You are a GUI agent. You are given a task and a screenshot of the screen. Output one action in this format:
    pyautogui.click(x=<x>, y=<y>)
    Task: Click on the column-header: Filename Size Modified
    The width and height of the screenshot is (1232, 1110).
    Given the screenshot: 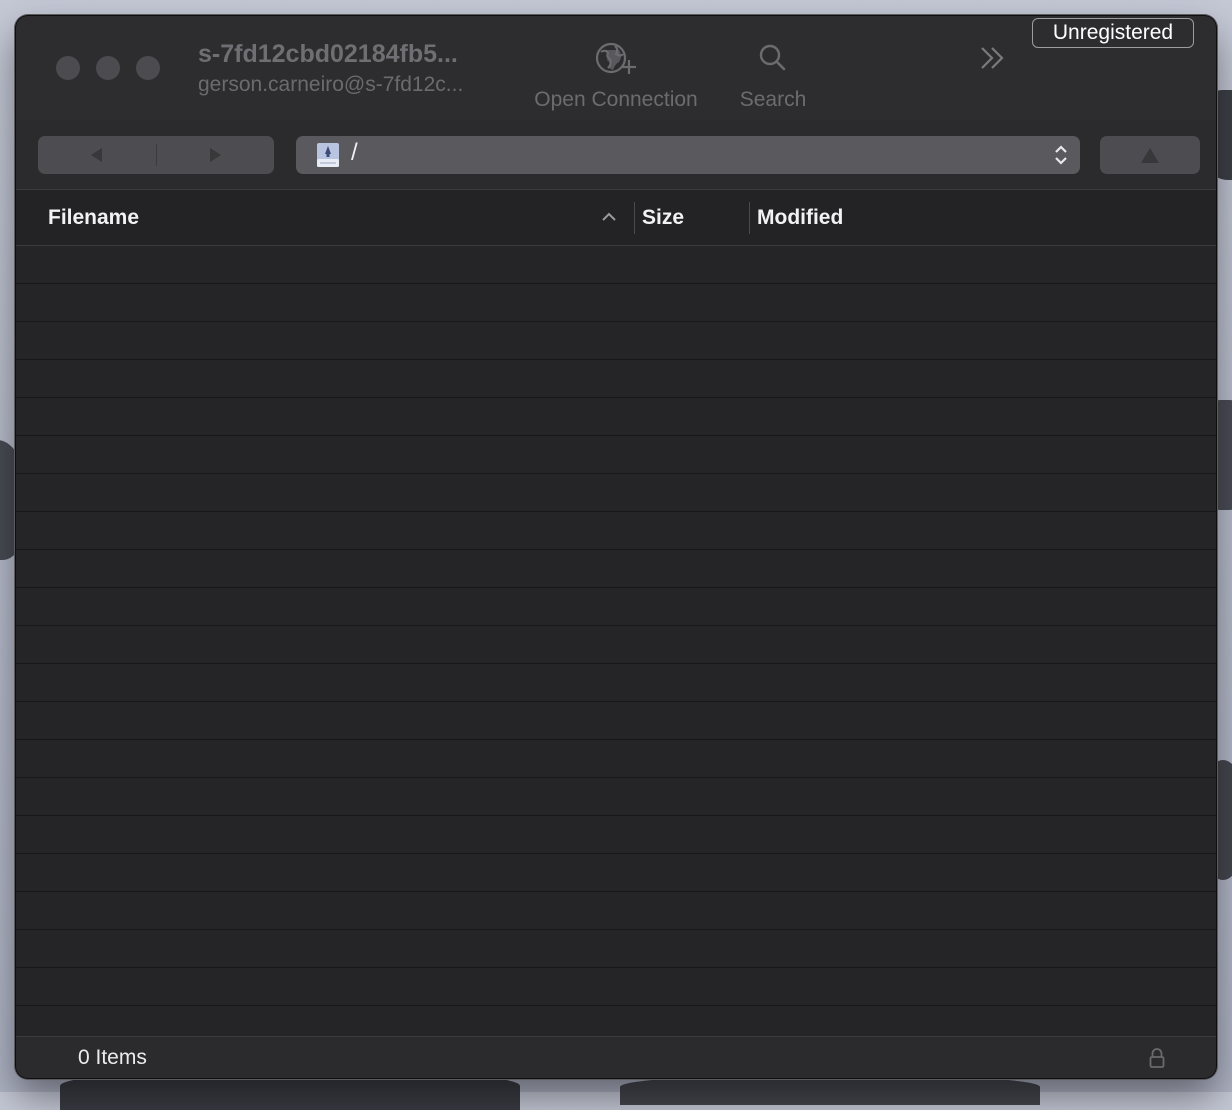 What is the action you would take?
    pyautogui.click(x=616, y=218)
    